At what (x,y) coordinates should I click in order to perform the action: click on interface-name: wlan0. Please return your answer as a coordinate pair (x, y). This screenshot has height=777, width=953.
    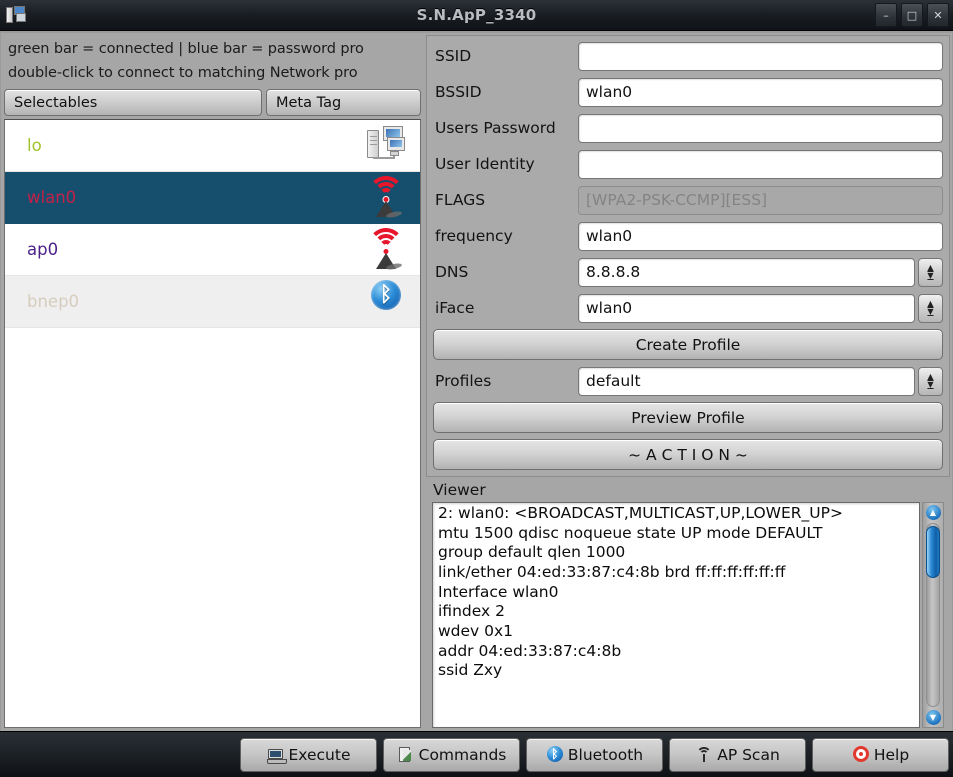
    Looking at the image, I should click on (52, 198).